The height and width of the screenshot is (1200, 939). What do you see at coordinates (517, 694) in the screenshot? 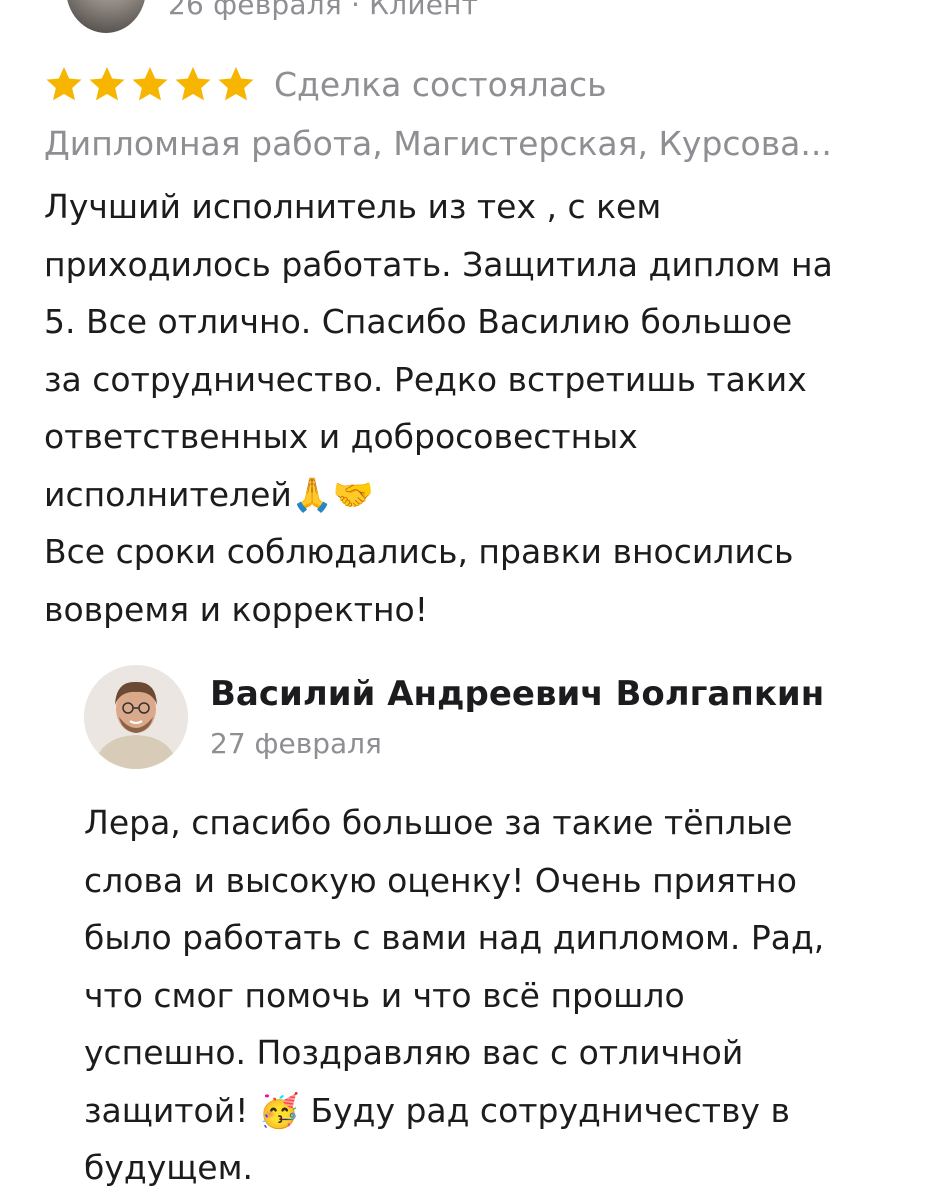
I see `reply-author-name: Василий Андреевич Волгапкин` at bounding box center [517, 694].